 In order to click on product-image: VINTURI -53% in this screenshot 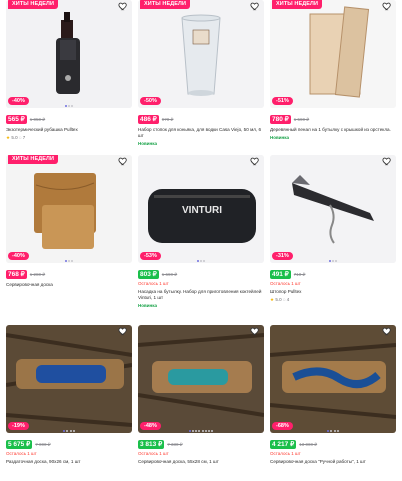, I will do `click(201, 209)`.